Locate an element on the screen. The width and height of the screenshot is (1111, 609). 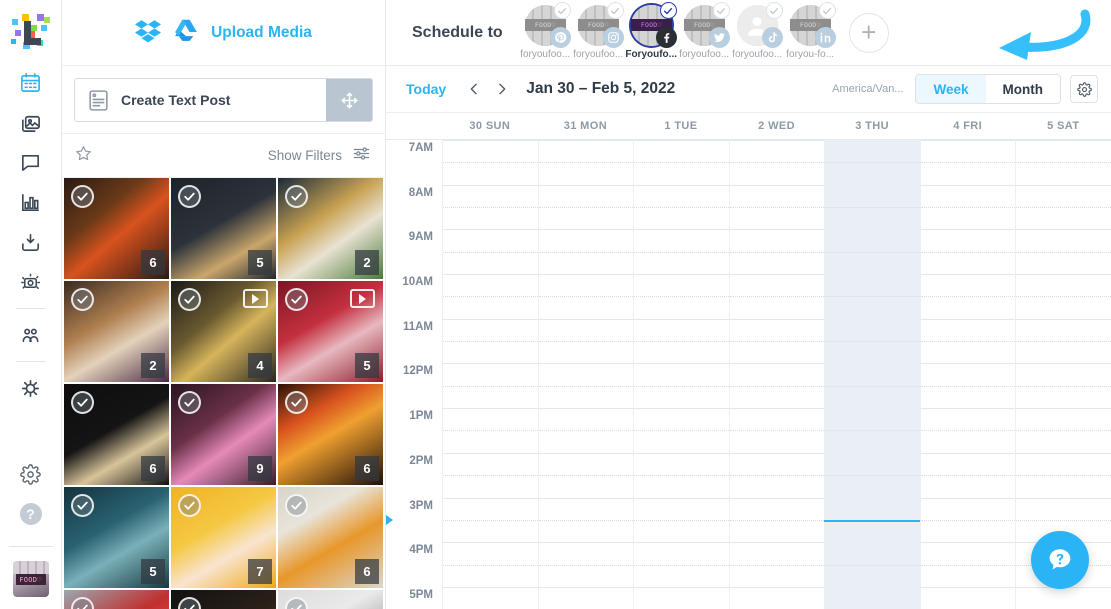
add-account-button: + is located at coordinates (868, 32).